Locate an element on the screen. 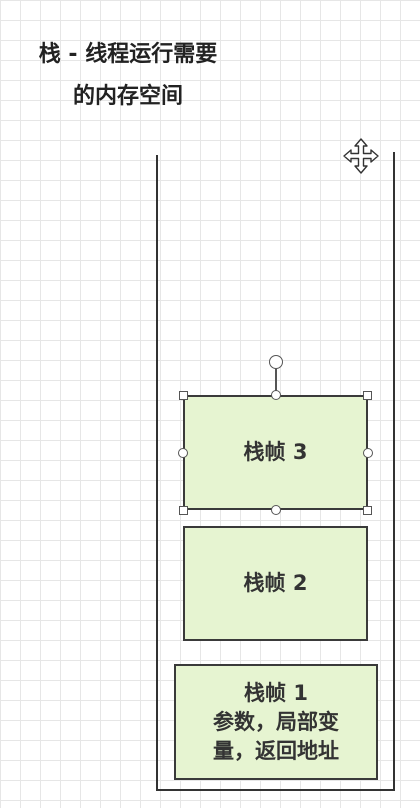  stack-frame-3: 栈帧 3 is located at coordinates (275, 452).